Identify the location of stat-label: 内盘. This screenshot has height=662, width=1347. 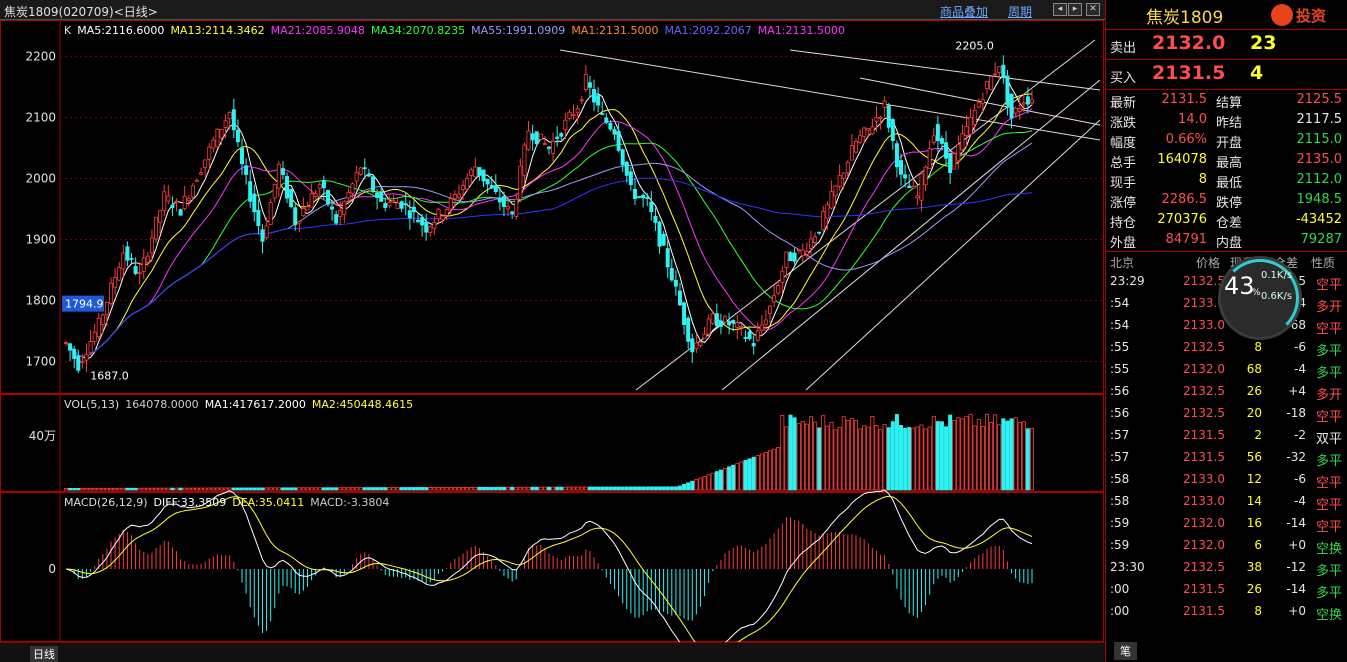
(1229, 243).